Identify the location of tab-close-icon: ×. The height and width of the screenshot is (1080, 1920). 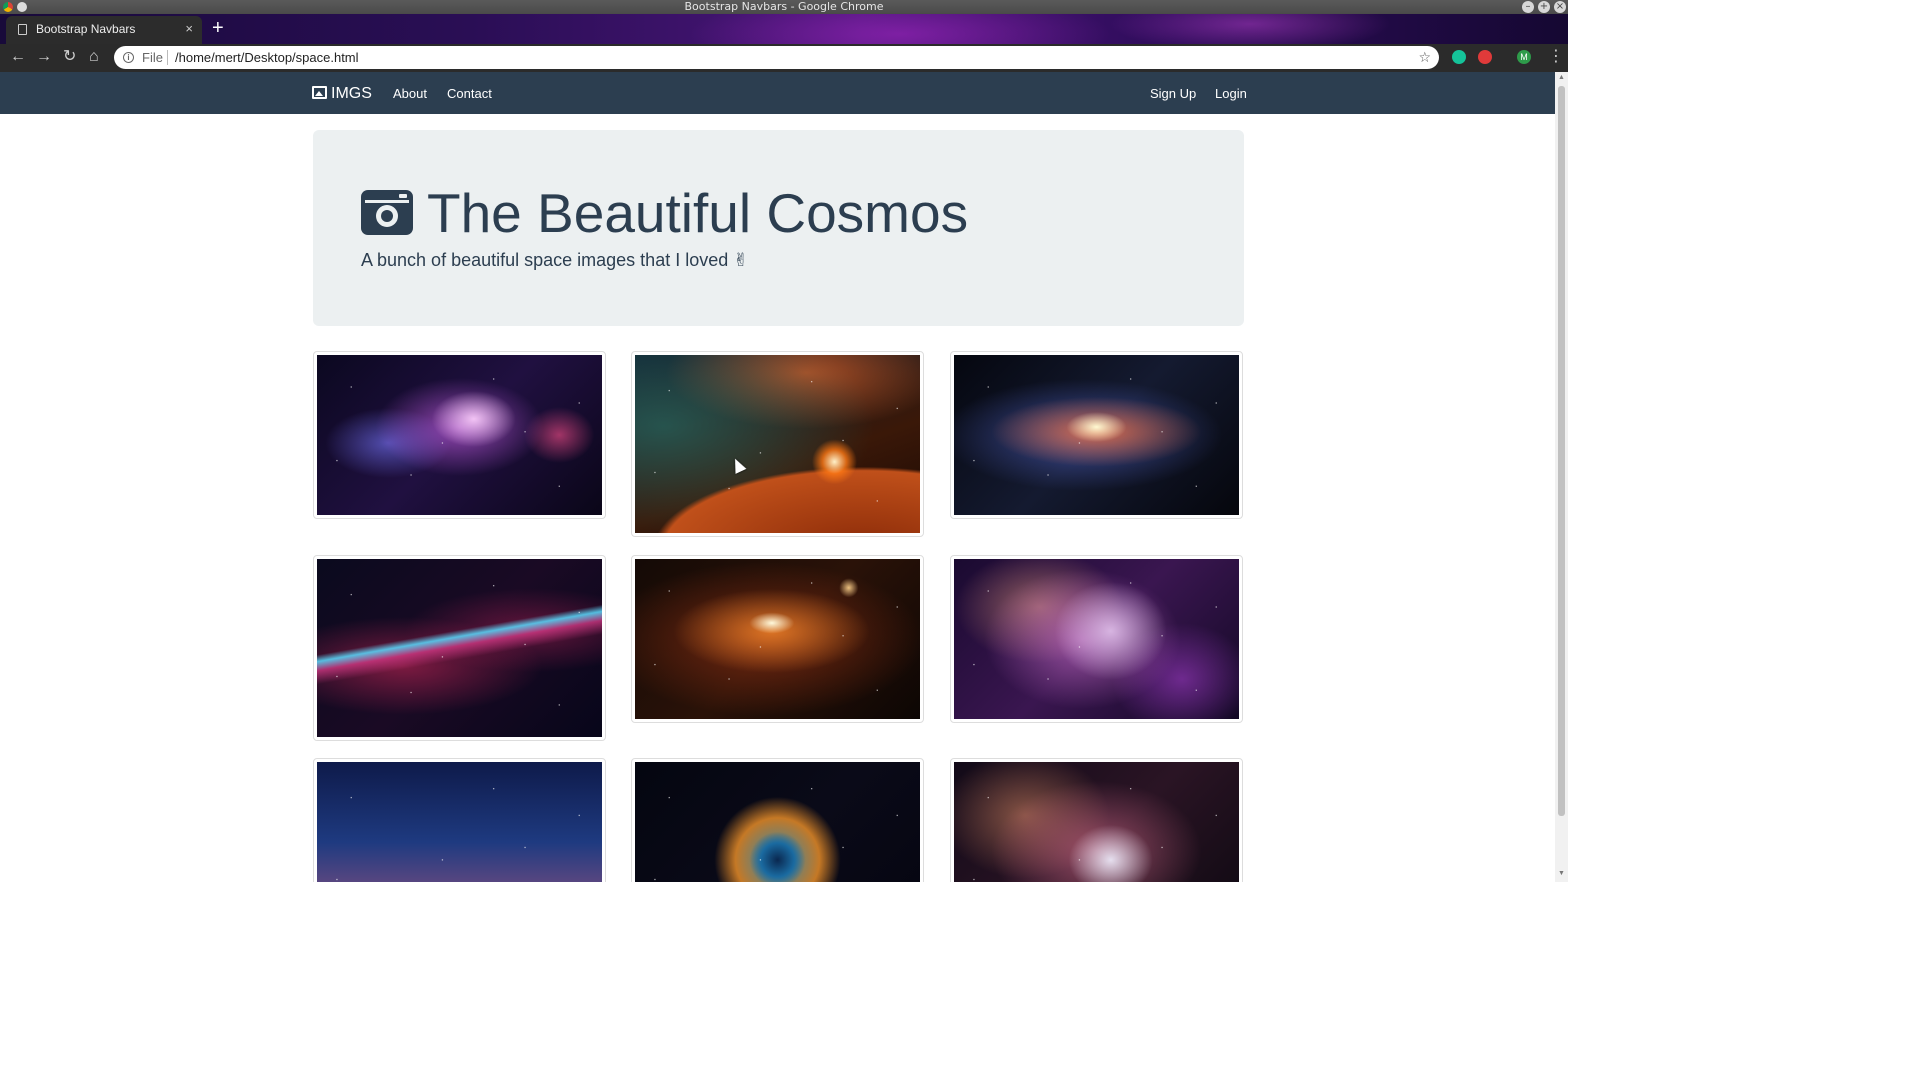
(189, 29).